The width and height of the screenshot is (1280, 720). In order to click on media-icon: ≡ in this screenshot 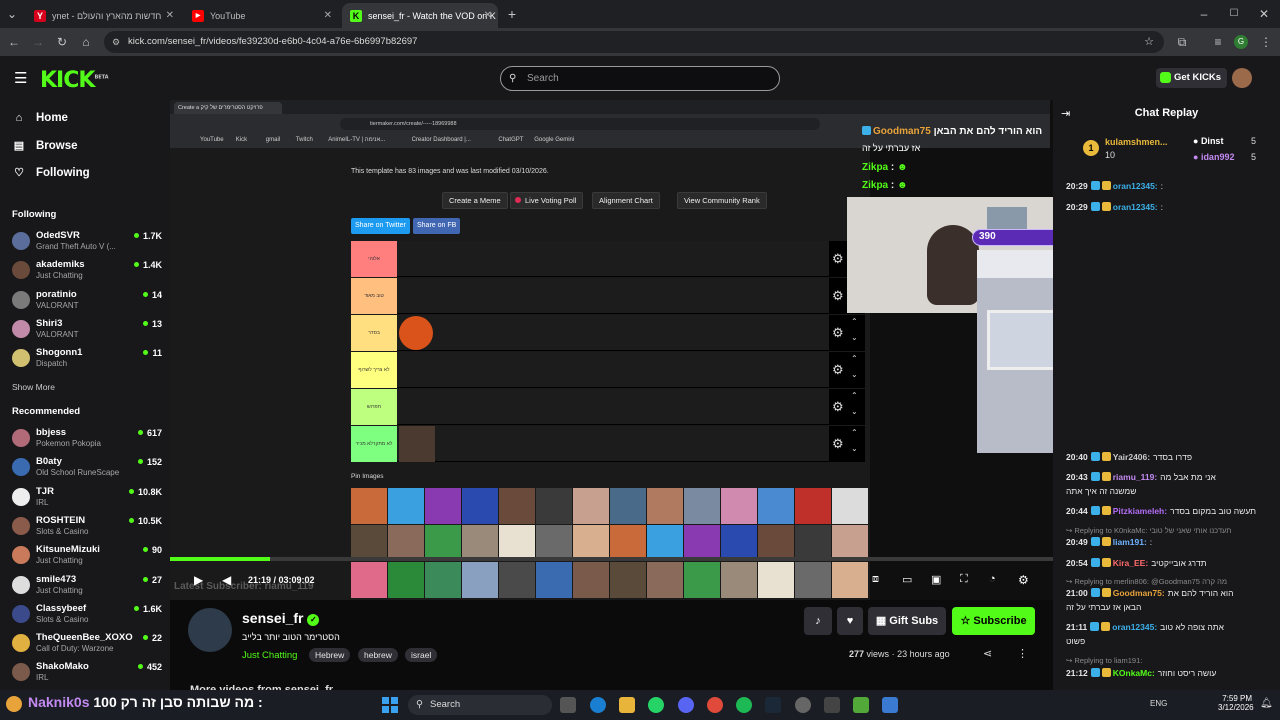, I will do `click(1218, 42)`.